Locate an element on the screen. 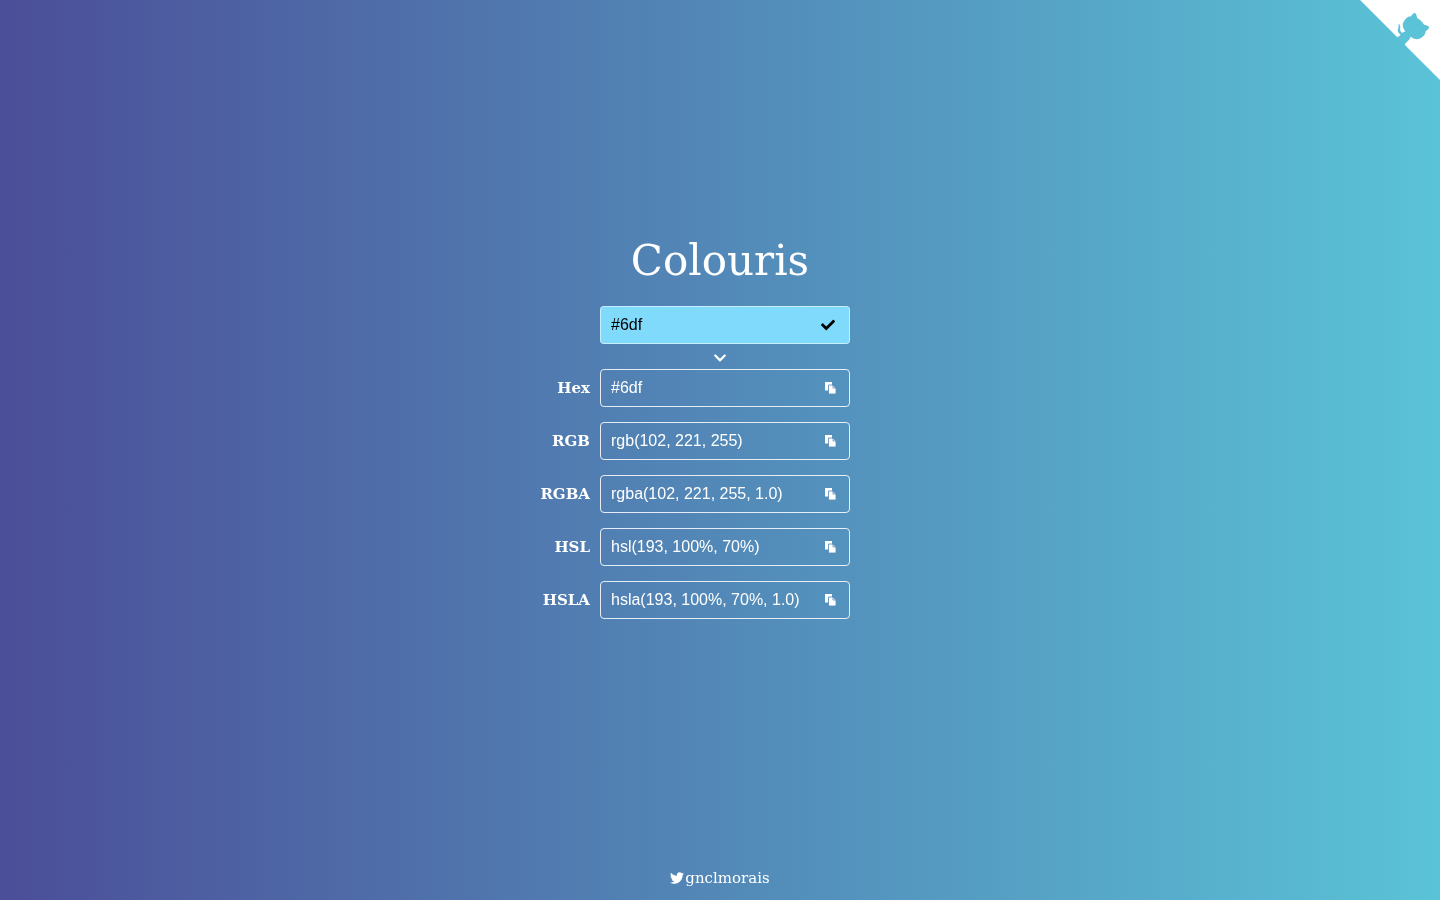 The image size is (1440, 900). bird-icon is located at coordinates (677, 878).